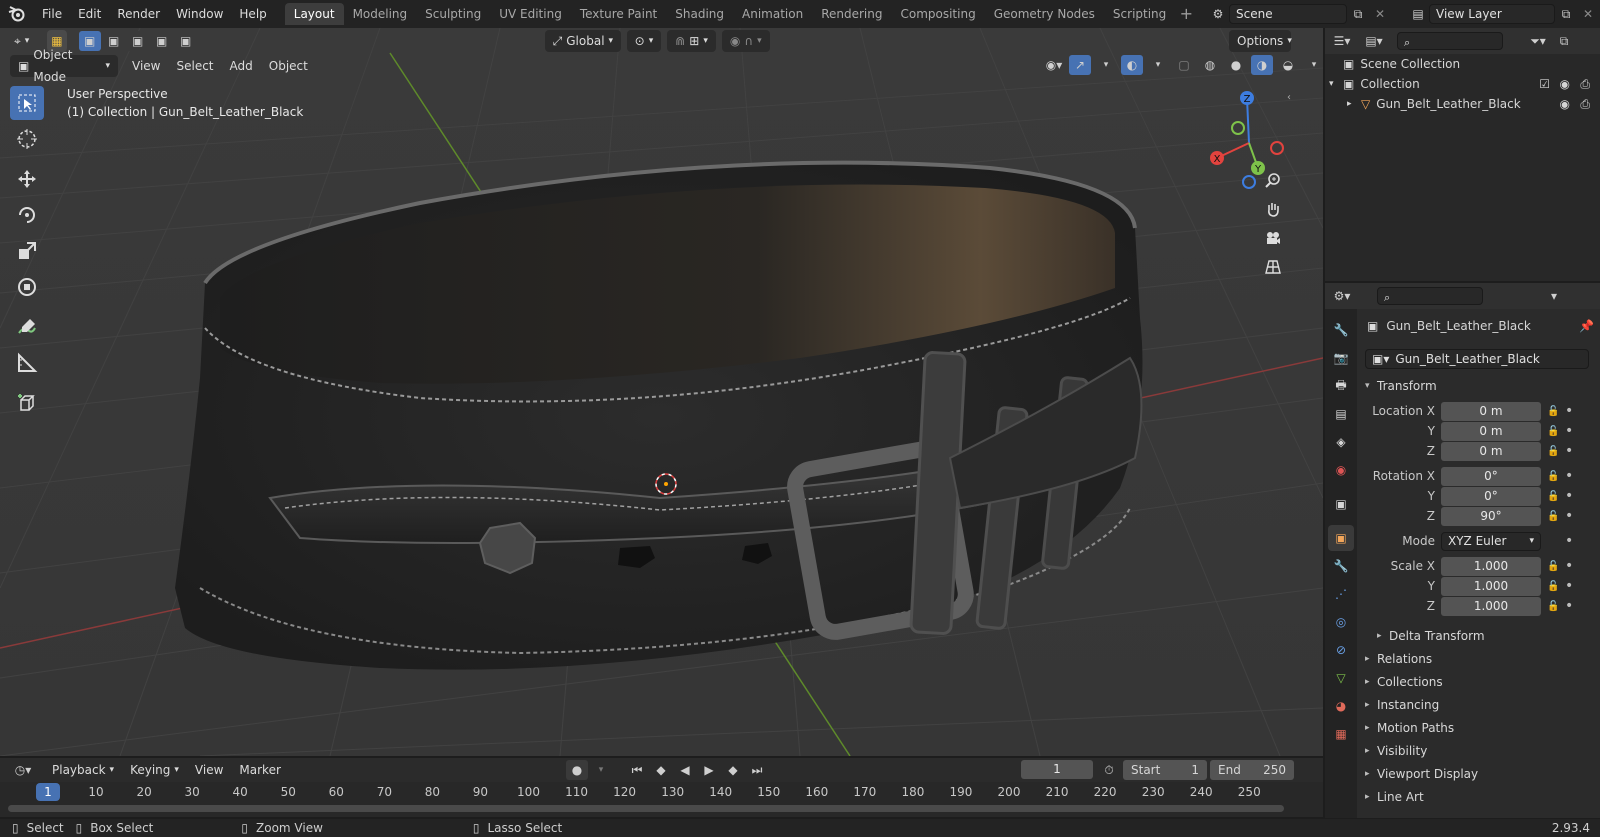 This screenshot has width=1600, height=837. I want to click on output-tab-icon: 🖶, so click(1341, 386).